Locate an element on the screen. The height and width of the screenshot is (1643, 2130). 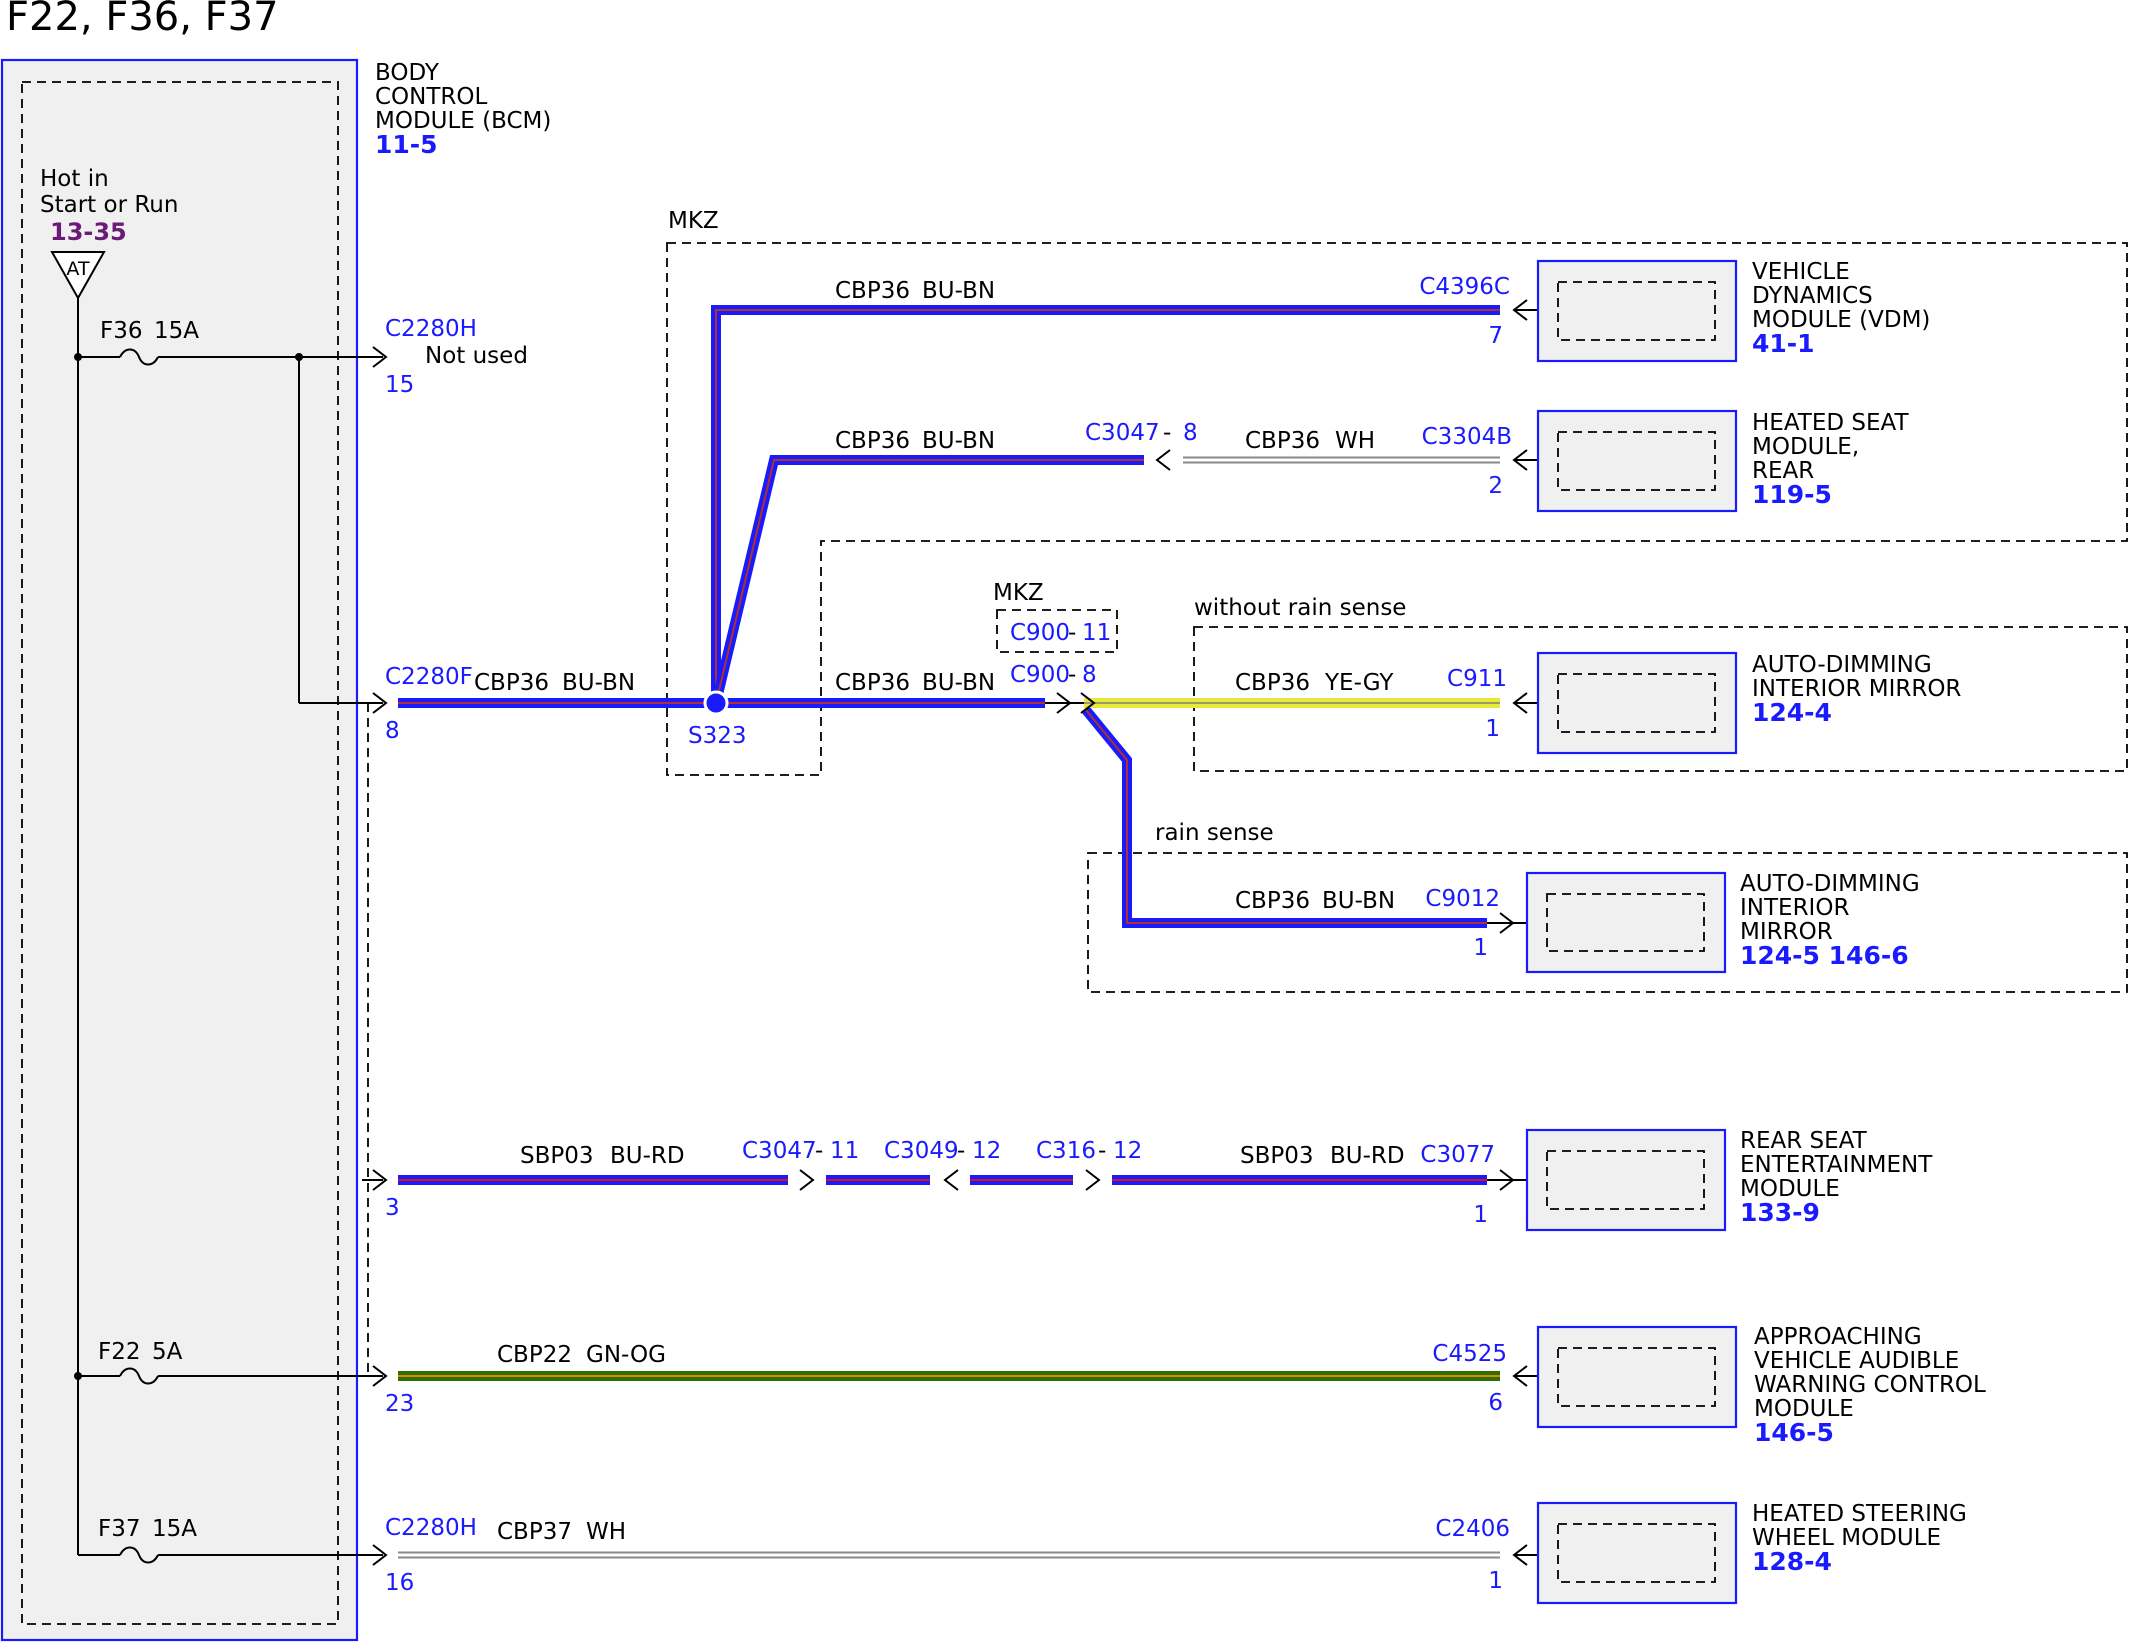
pin-8: 8 is located at coordinates (392, 731).